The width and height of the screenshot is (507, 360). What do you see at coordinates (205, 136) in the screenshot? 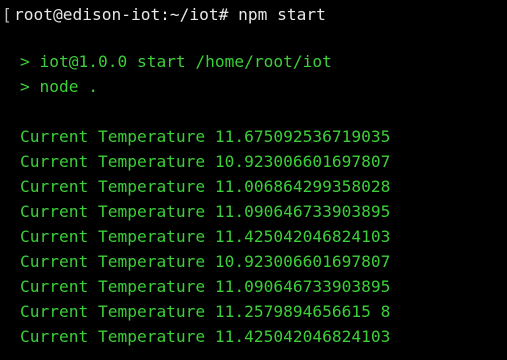
I see `temperature-reading-line: Current Temperature 11.675092536719035` at bounding box center [205, 136].